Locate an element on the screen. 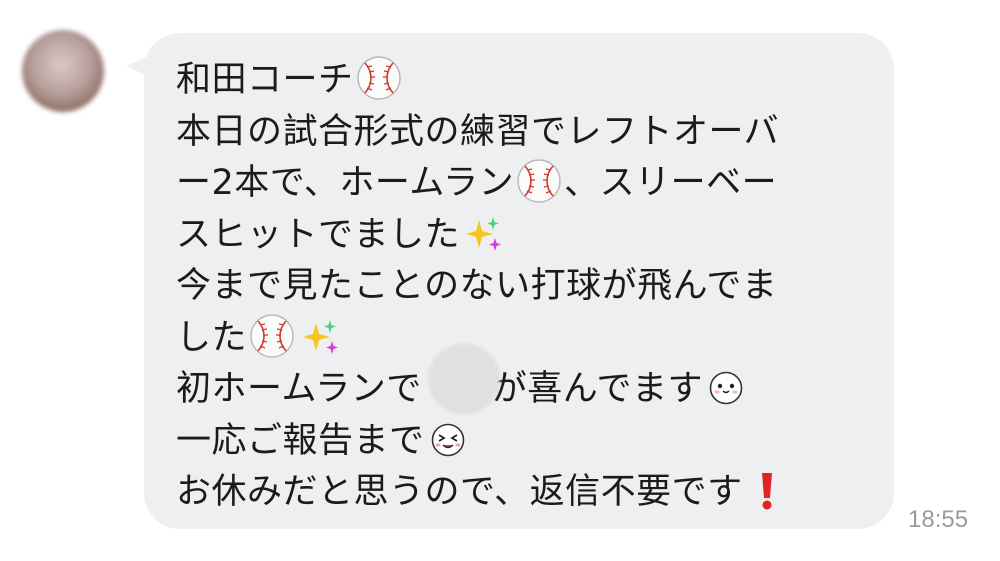  message-line: 本日の試合形式の練習でレフトオーバ is located at coordinates (525, 133).